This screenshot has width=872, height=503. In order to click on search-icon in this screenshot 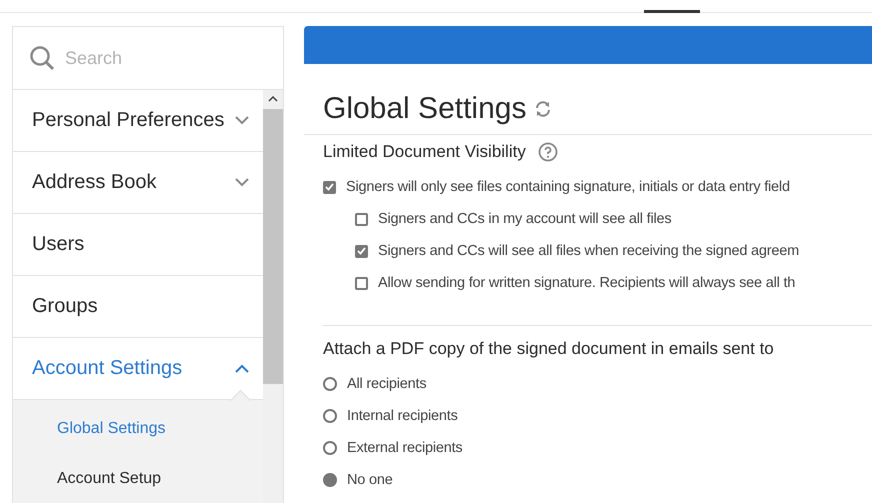, I will do `click(42, 58)`.